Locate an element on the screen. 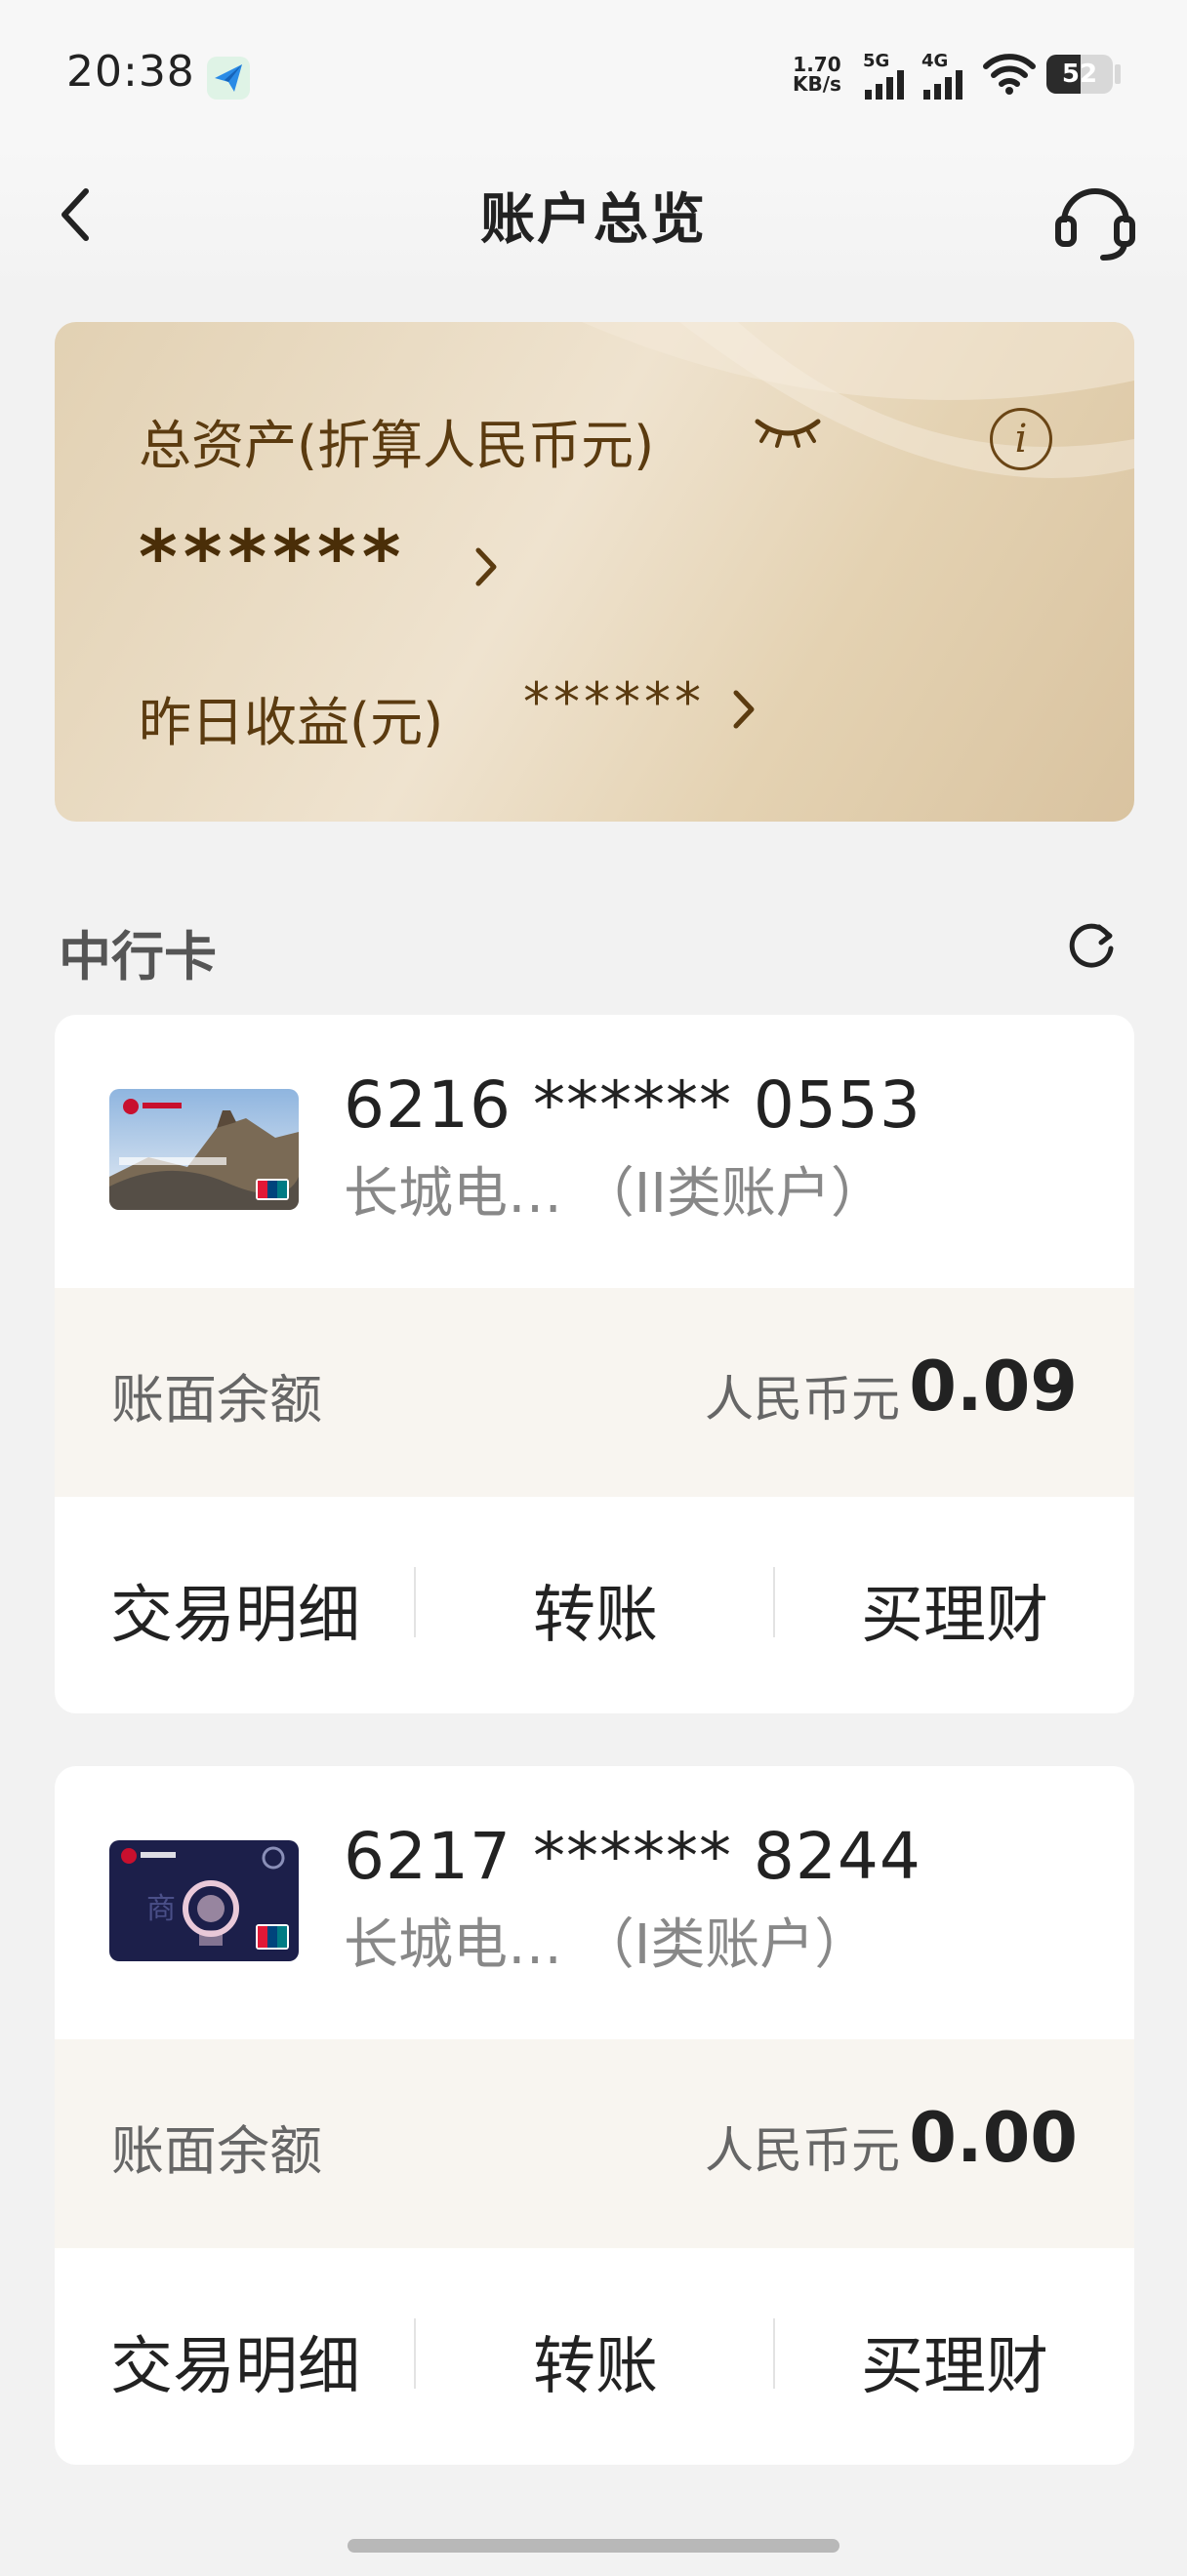 Image resolution: width=1187 pixels, height=2576 pixels. signal-4g-label: 4G is located at coordinates (935, 61).